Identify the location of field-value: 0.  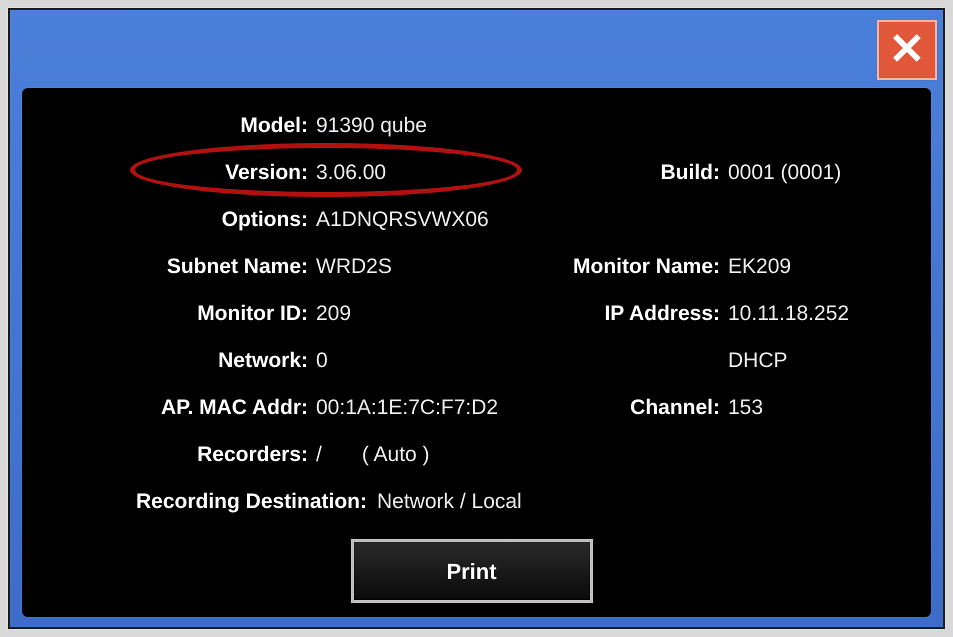
(322, 361).